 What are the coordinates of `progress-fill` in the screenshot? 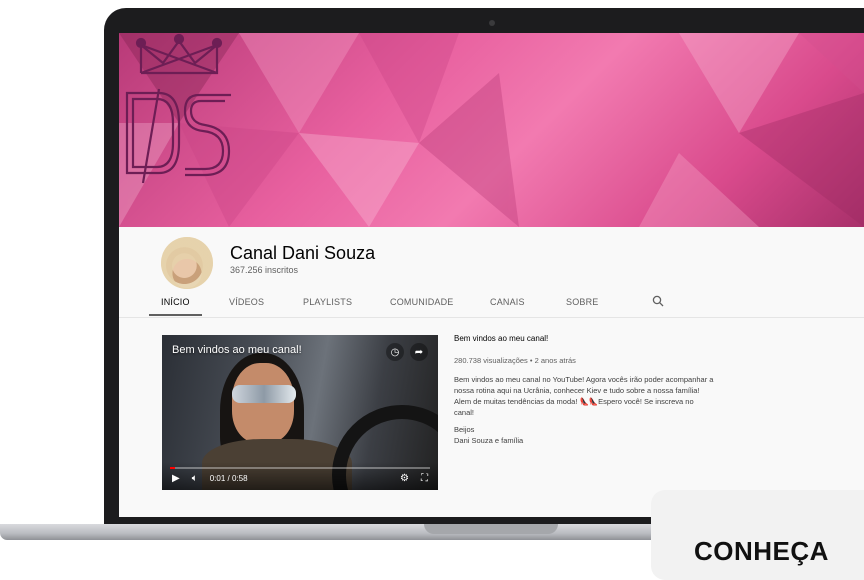 It's located at (173, 468).